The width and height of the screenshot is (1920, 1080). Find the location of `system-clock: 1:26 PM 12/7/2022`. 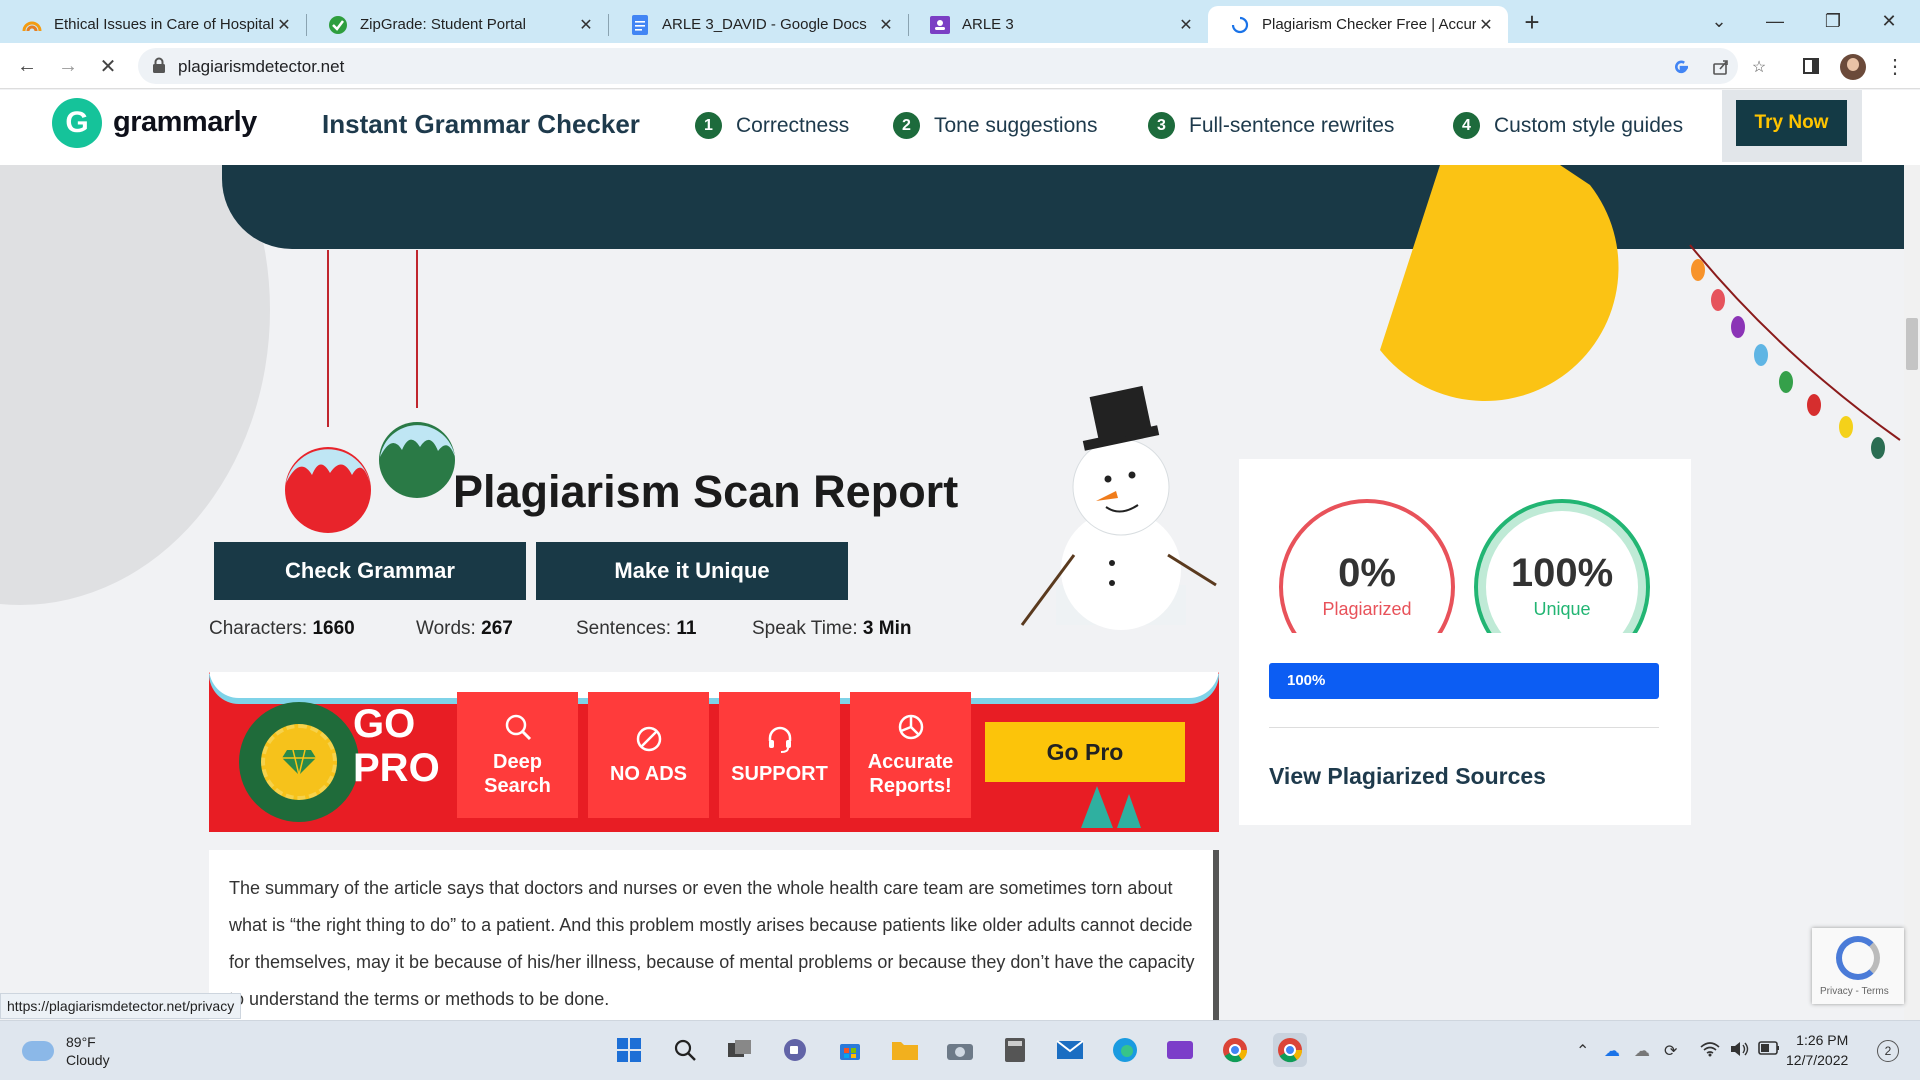

system-clock: 1:26 PM 12/7/2022 is located at coordinates (1817, 1050).